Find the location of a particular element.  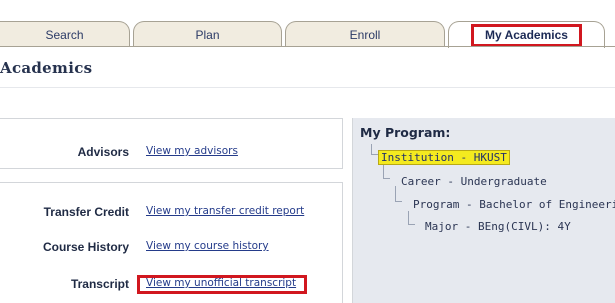

tree-item-program: Program - Bachelor of Engineering is located at coordinates (514, 204).